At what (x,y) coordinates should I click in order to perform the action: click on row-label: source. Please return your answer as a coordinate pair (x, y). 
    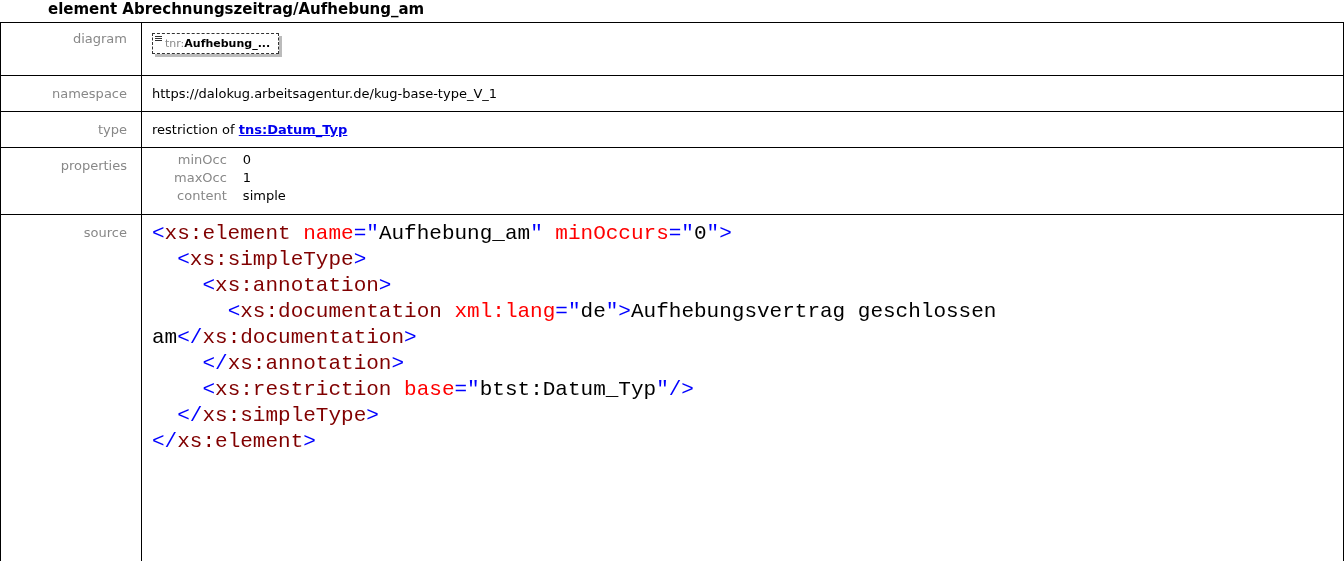
    Looking at the image, I should click on (105, 232).